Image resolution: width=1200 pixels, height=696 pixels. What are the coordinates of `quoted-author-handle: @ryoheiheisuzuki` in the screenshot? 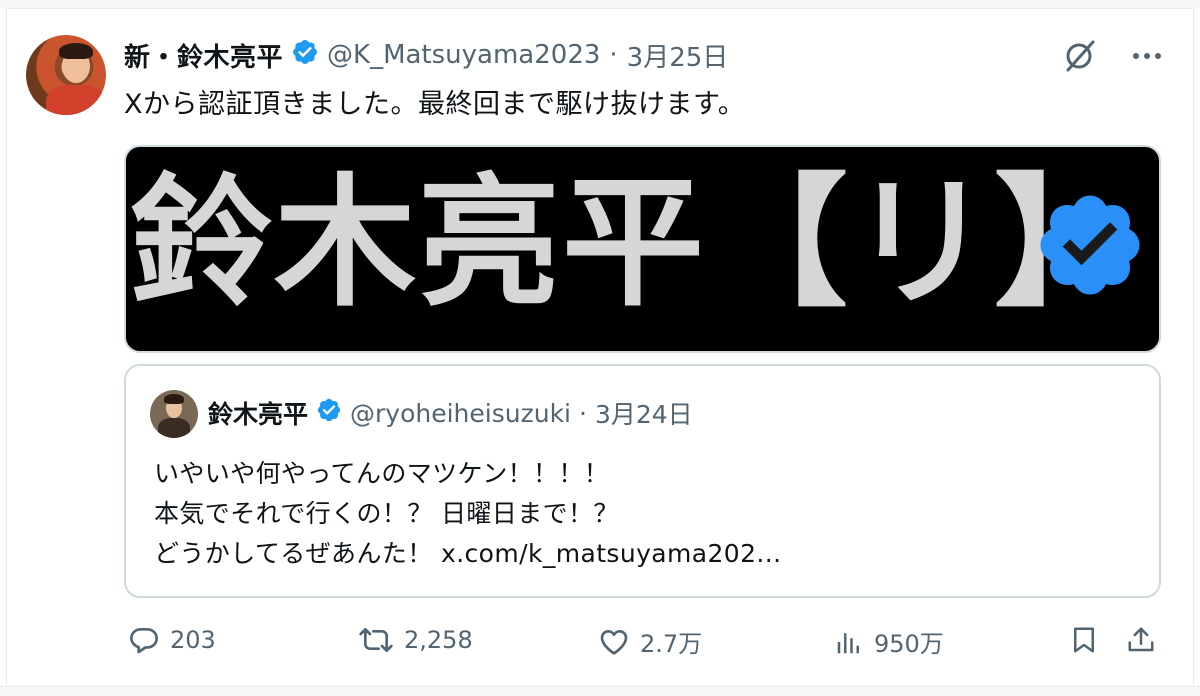 It's located at (460, 413).